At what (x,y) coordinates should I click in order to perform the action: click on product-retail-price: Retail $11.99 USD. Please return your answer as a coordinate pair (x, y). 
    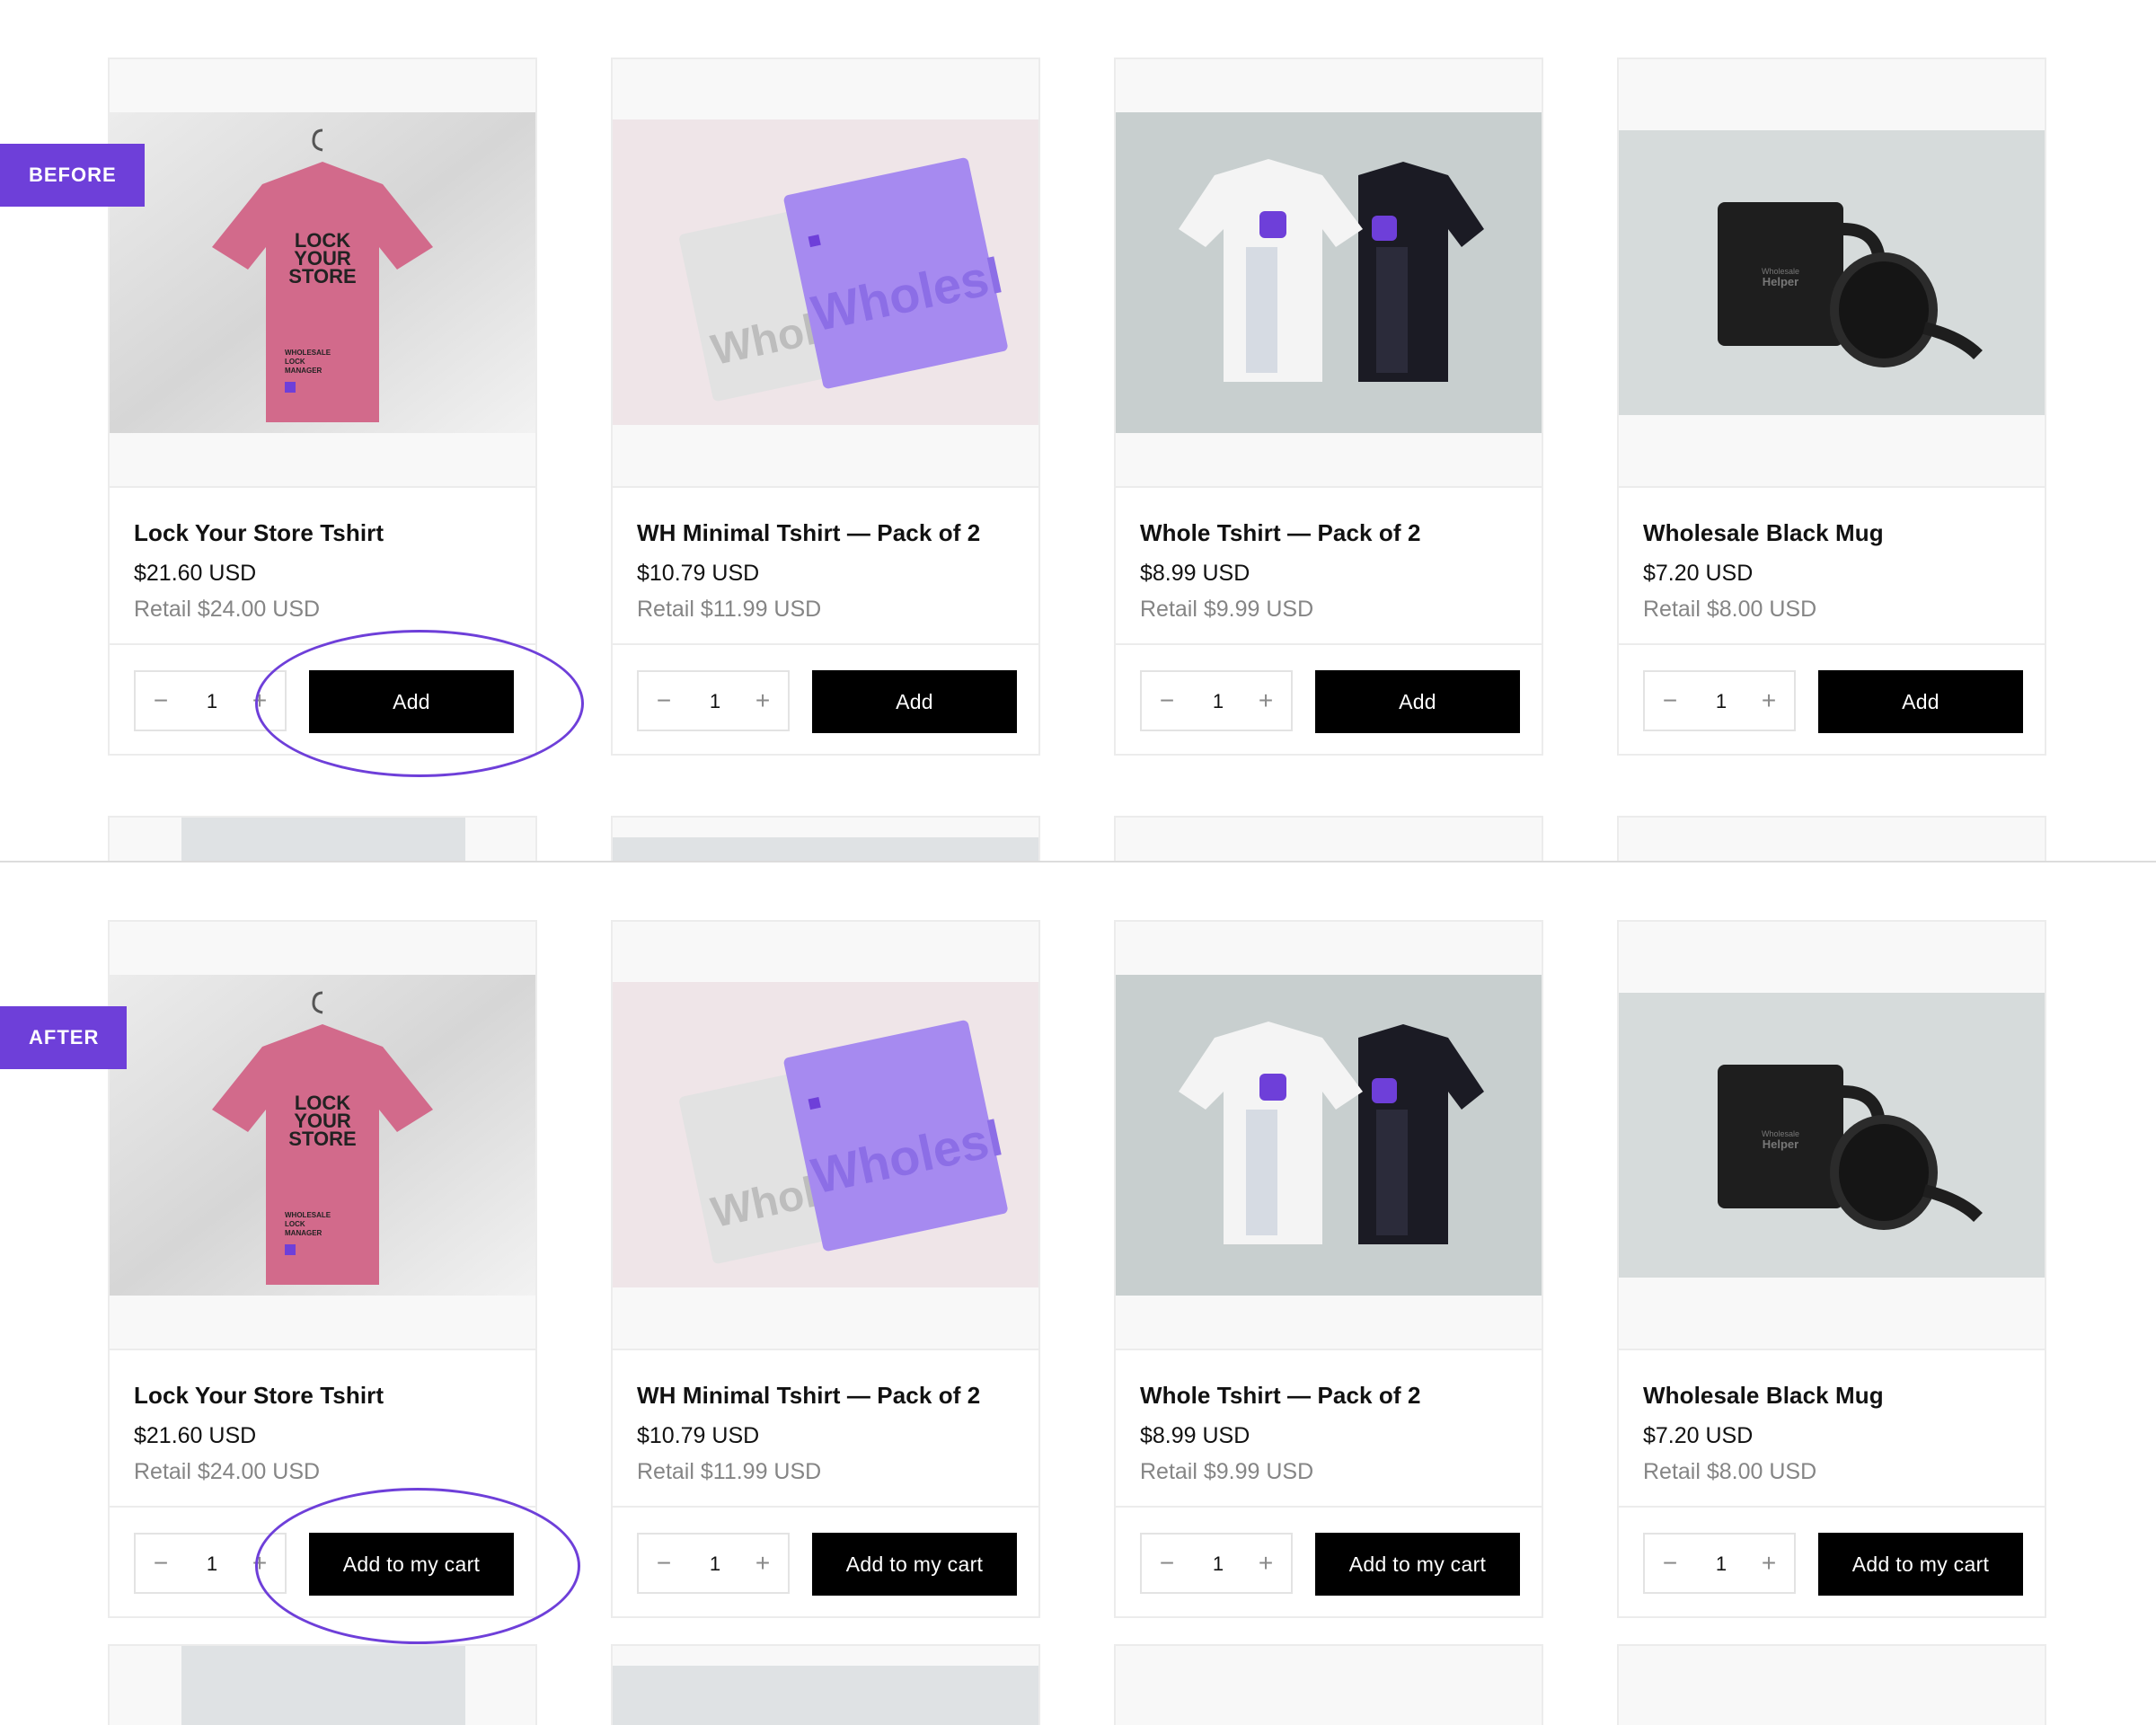
    Looking at the image, I should click on (730, 1471).